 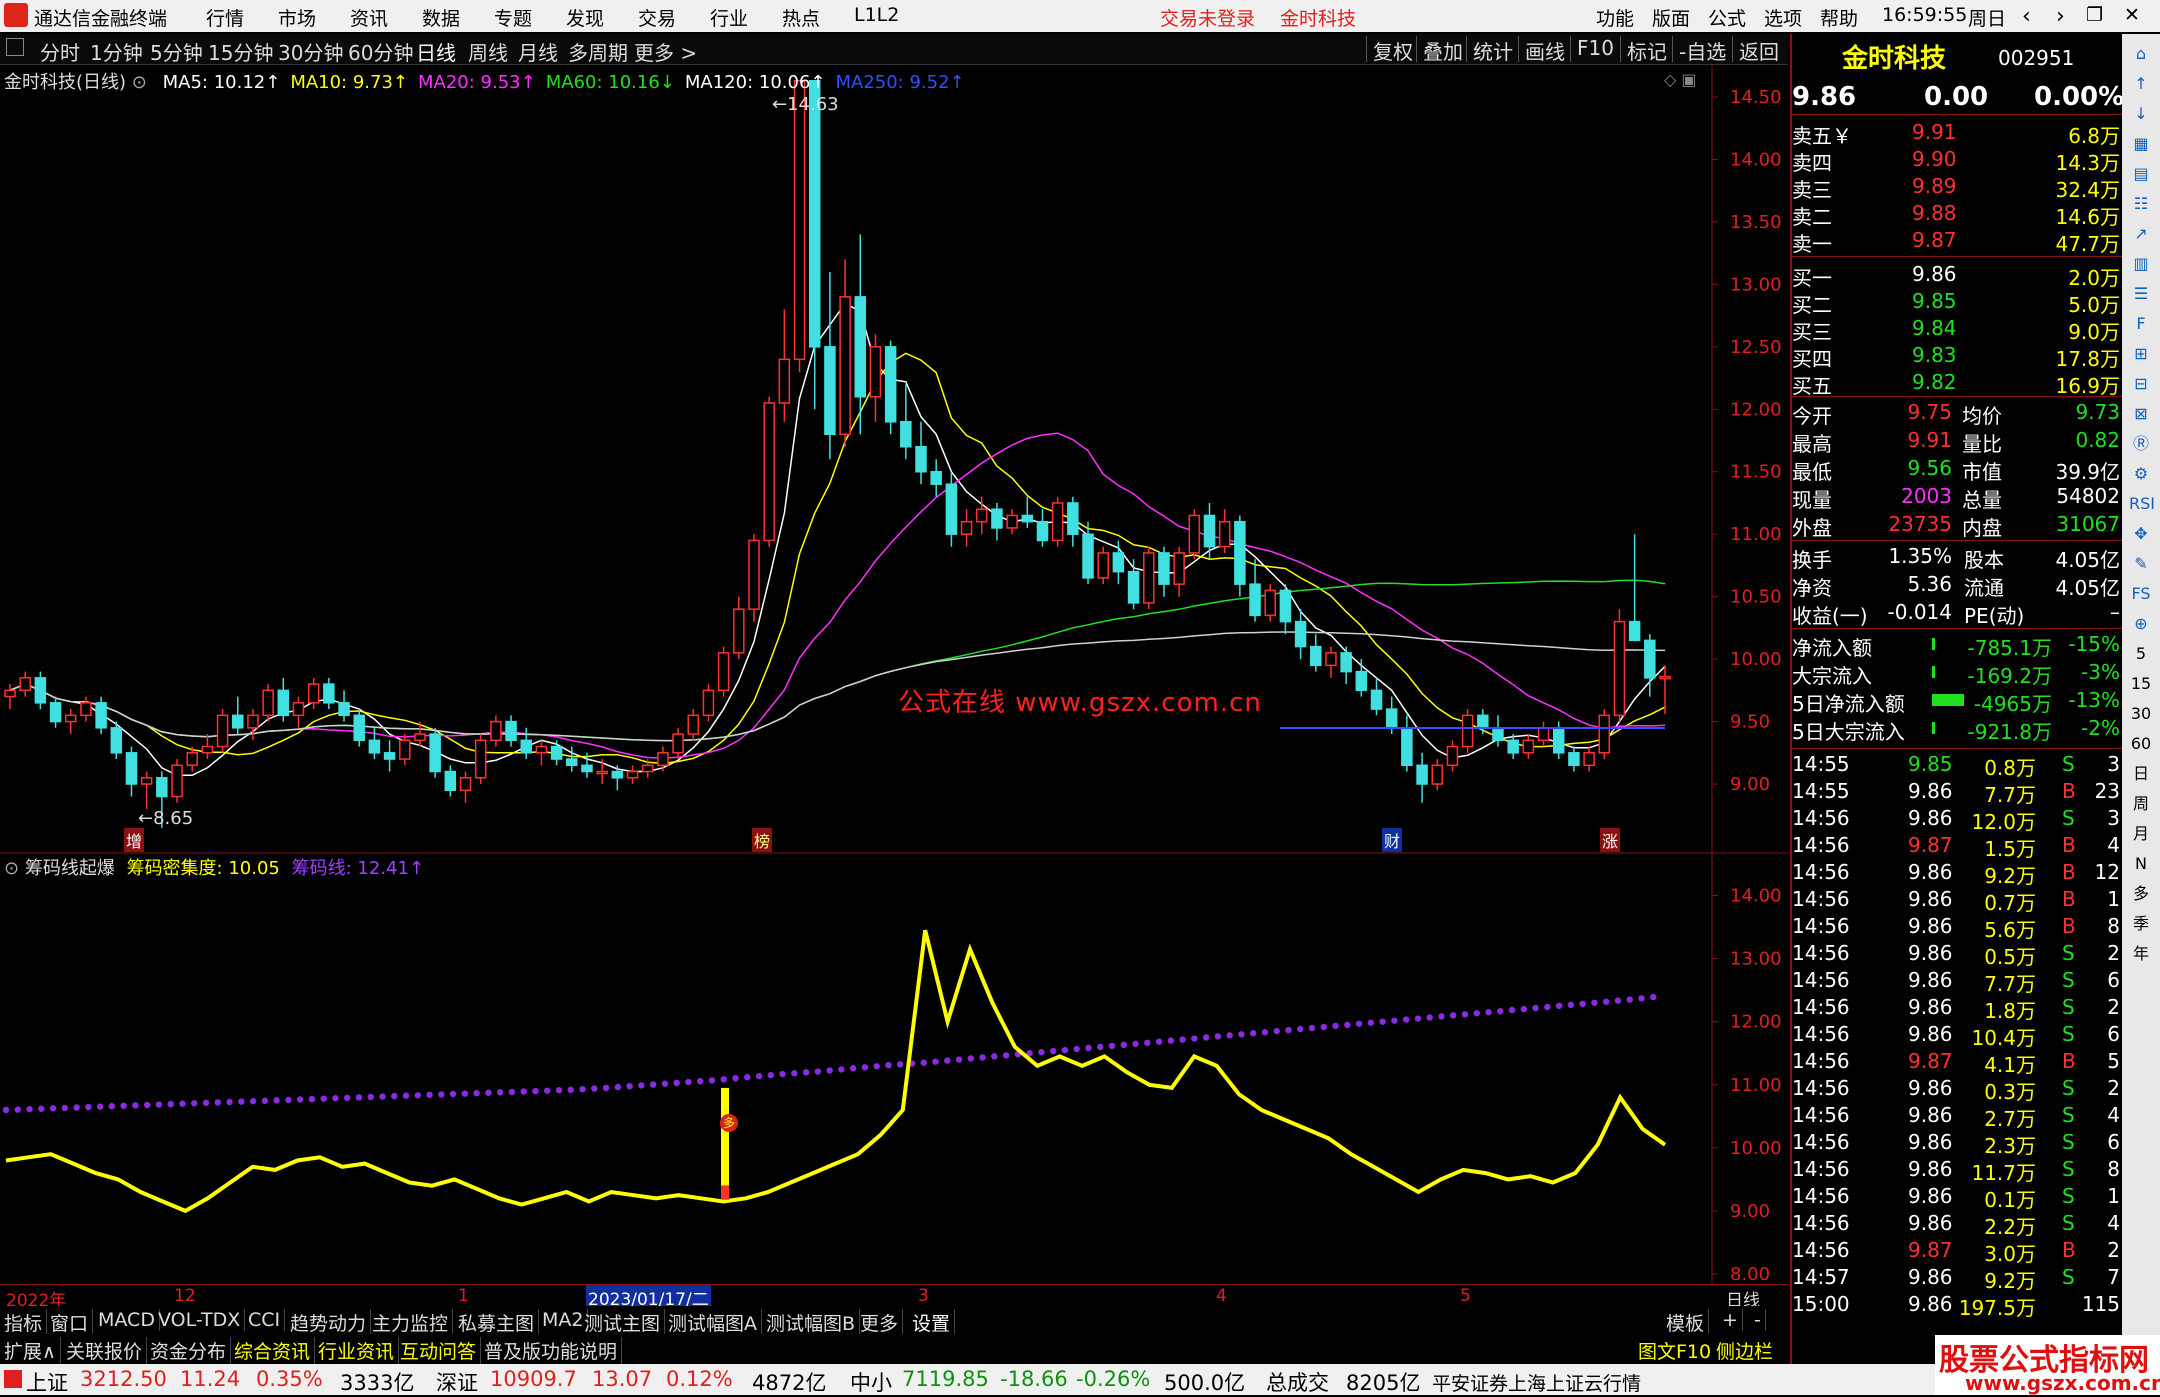 I want to click on indicator-tab-14: 模板, so click(x=1688, y=1322).